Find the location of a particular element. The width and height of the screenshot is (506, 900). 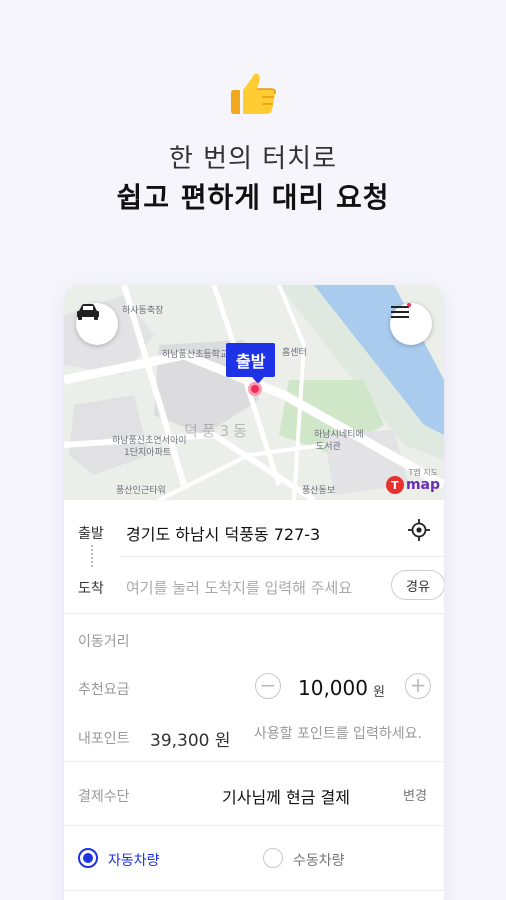

map-provider-logo: T맵 지도 T map is located at coordinates (412, 481).